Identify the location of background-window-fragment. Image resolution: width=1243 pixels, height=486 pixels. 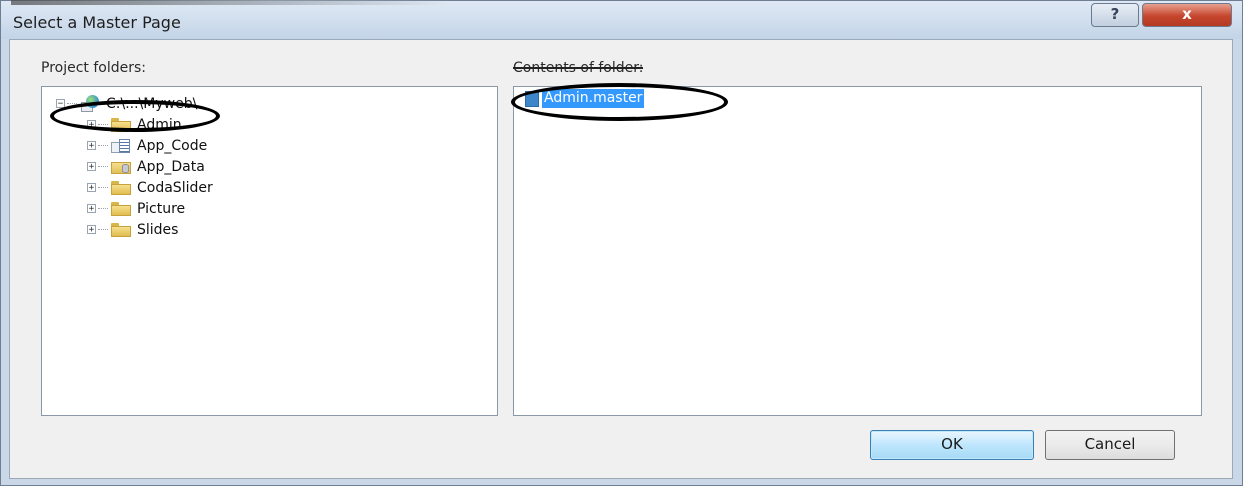
(231, 2).